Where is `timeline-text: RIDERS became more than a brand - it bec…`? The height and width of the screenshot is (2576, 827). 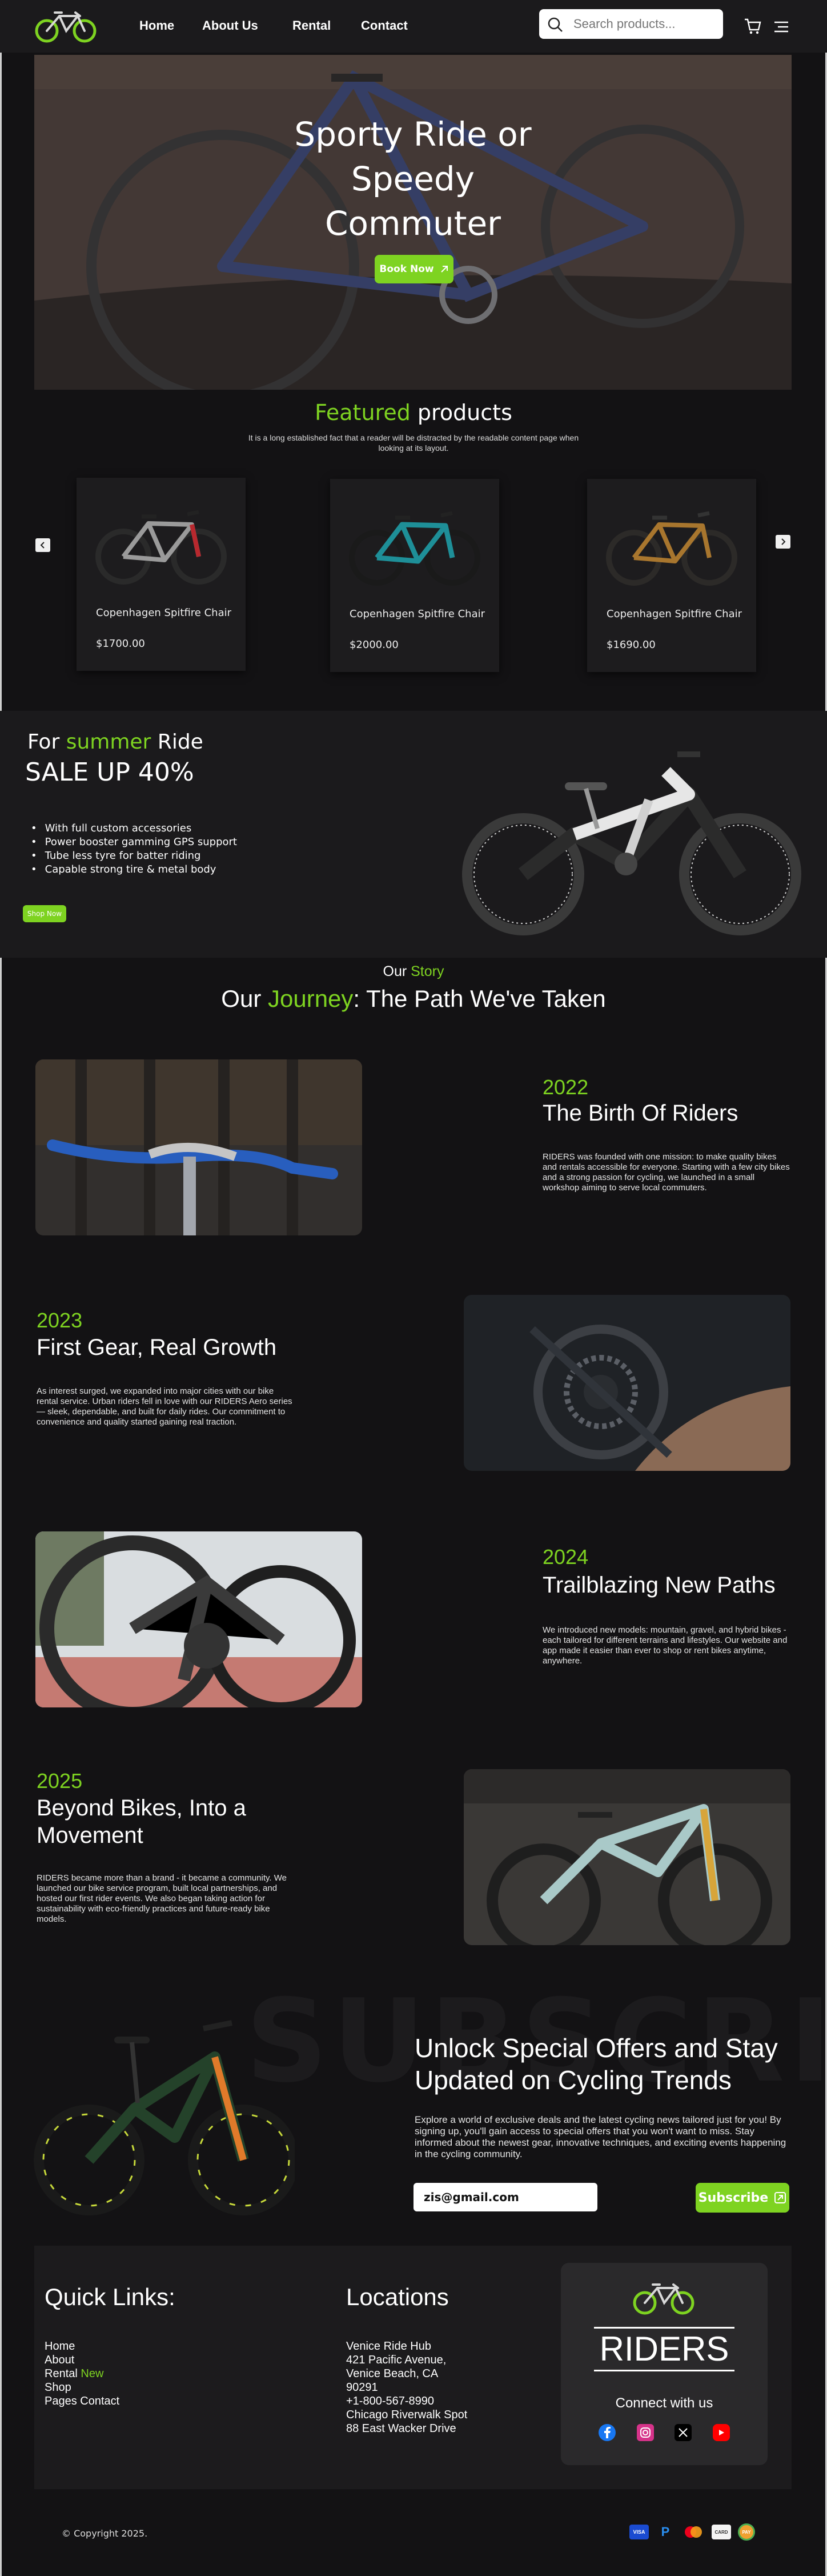
timeline-text: RIDERS became more than a brand - it bec… is located at coordinates (162, 1898).